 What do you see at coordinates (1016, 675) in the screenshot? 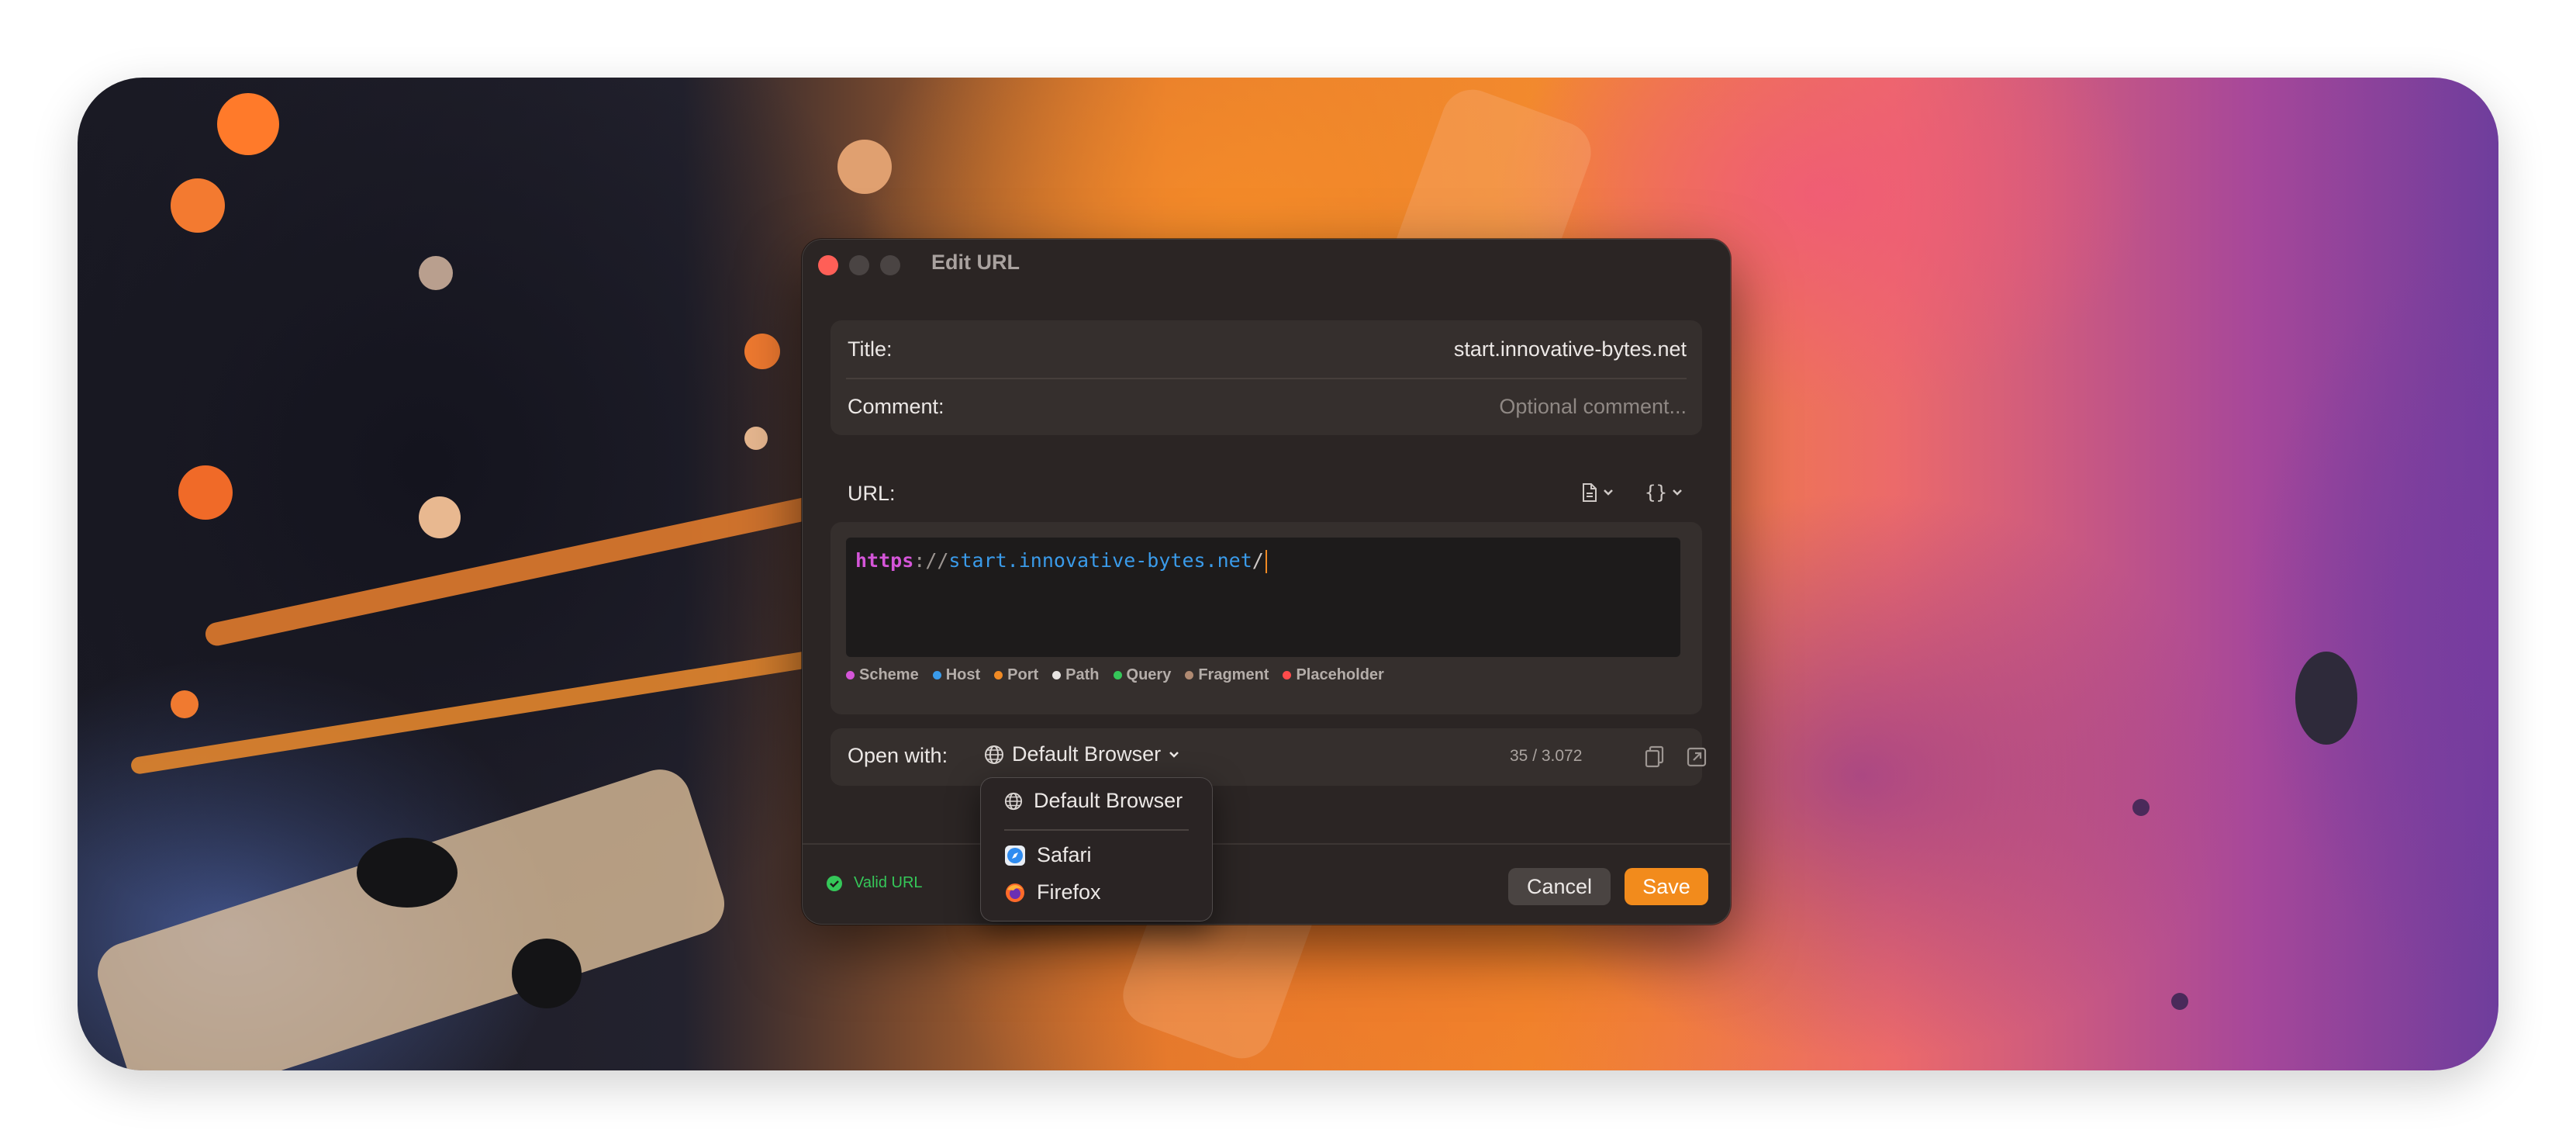
I see `legend-port: Port` at bounding box center [1016, 675].